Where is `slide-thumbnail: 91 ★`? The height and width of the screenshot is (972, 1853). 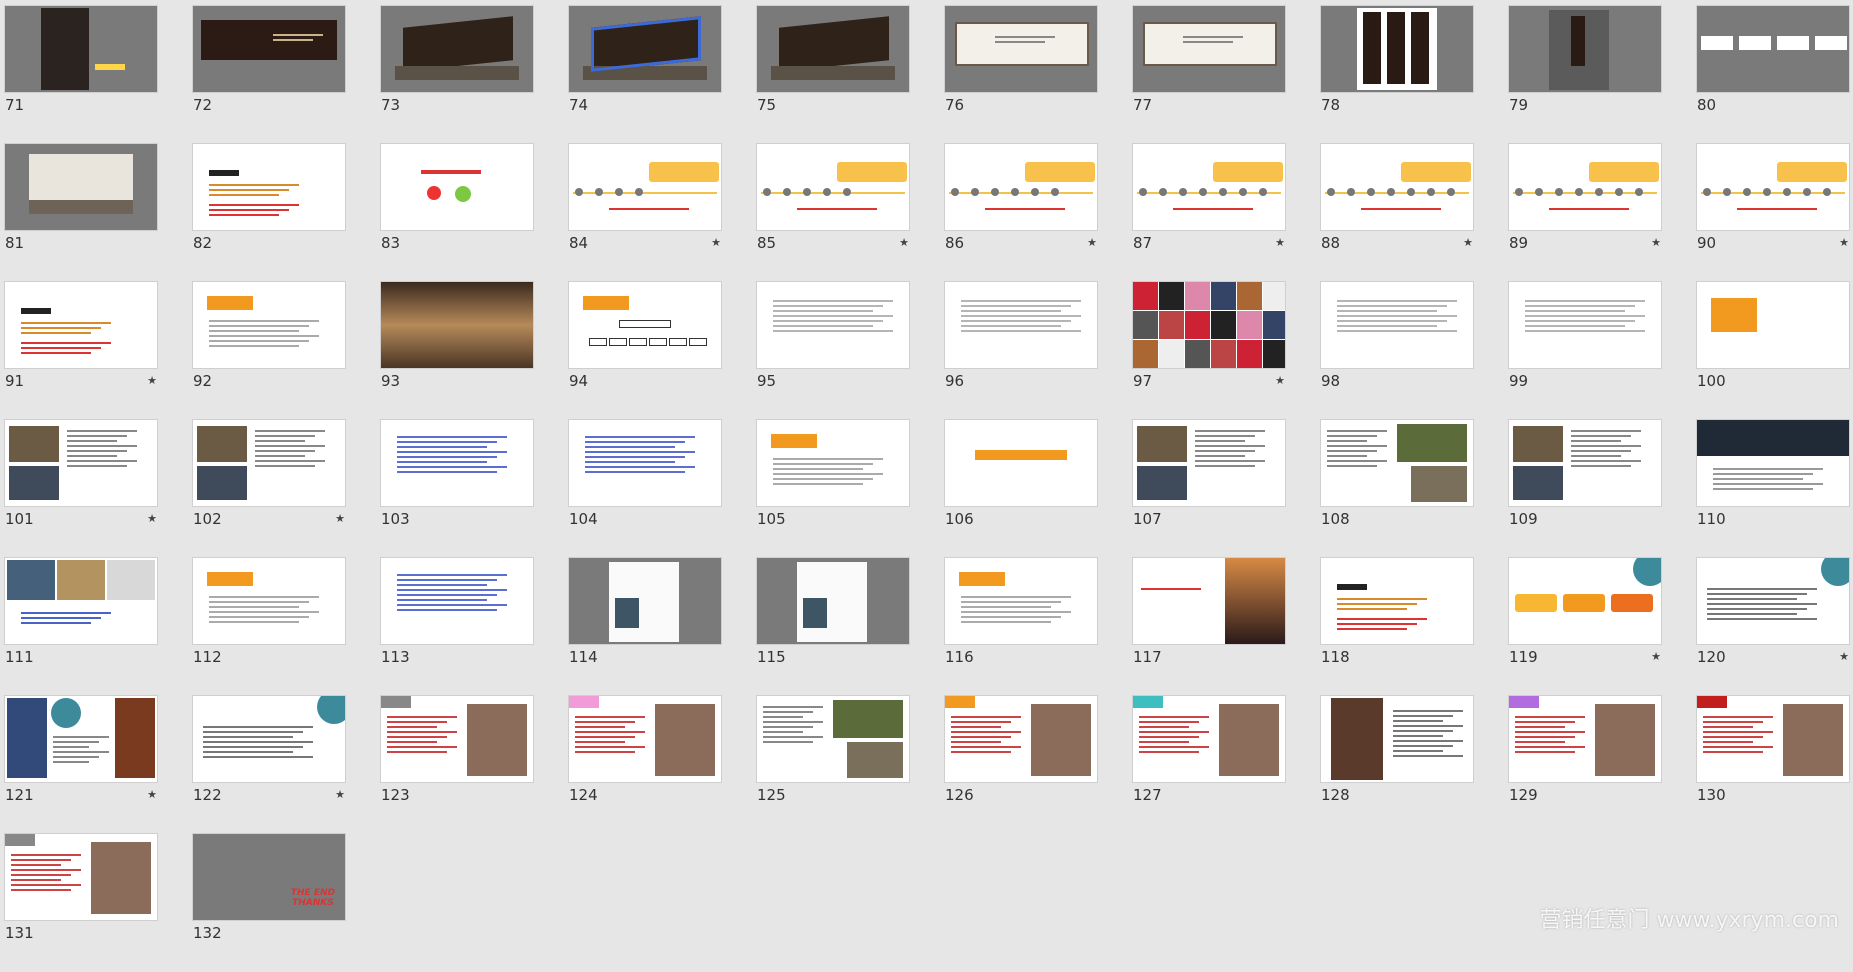 slide-thumbnail: 91 ★ is located at coordinates (81, 351).